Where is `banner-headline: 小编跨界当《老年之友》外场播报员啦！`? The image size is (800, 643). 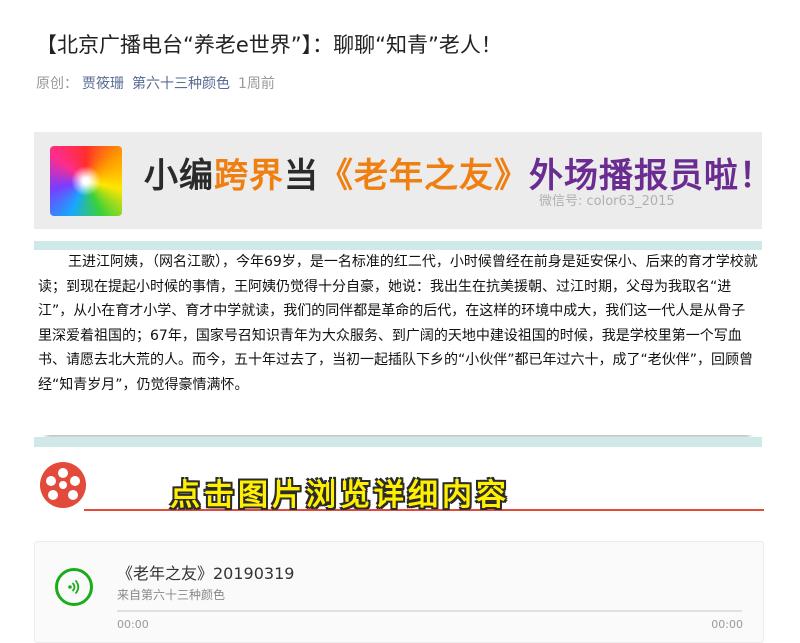 banner-headline: 小编跨界当《老年之友》外场播报员啦！ is located at coordinates (459, 176).